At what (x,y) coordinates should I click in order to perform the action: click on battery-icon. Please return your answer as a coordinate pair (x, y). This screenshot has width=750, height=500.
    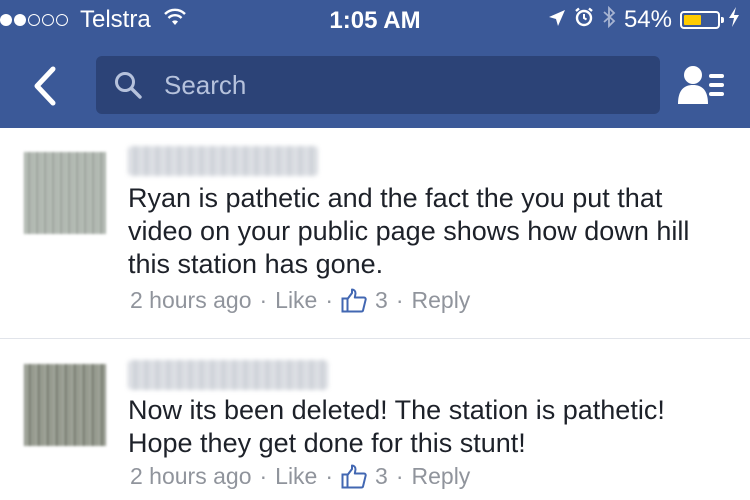
    Looking at the image, I should click on (702, 20).